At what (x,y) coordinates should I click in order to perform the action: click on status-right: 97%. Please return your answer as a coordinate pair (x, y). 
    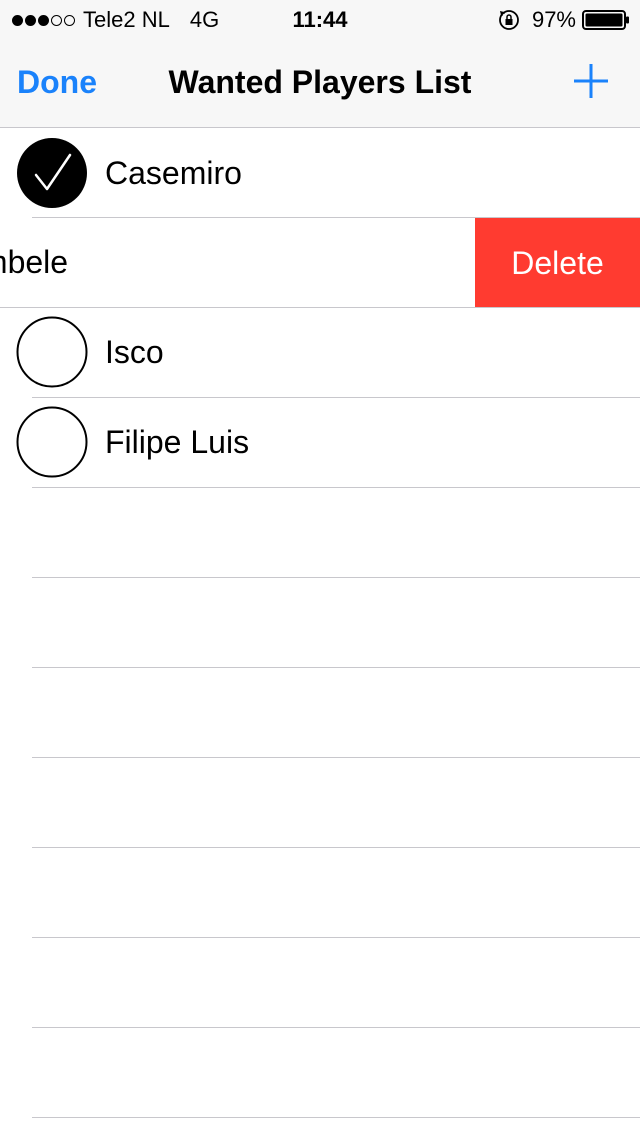
    Looking at the image, I should click on (564, 20).